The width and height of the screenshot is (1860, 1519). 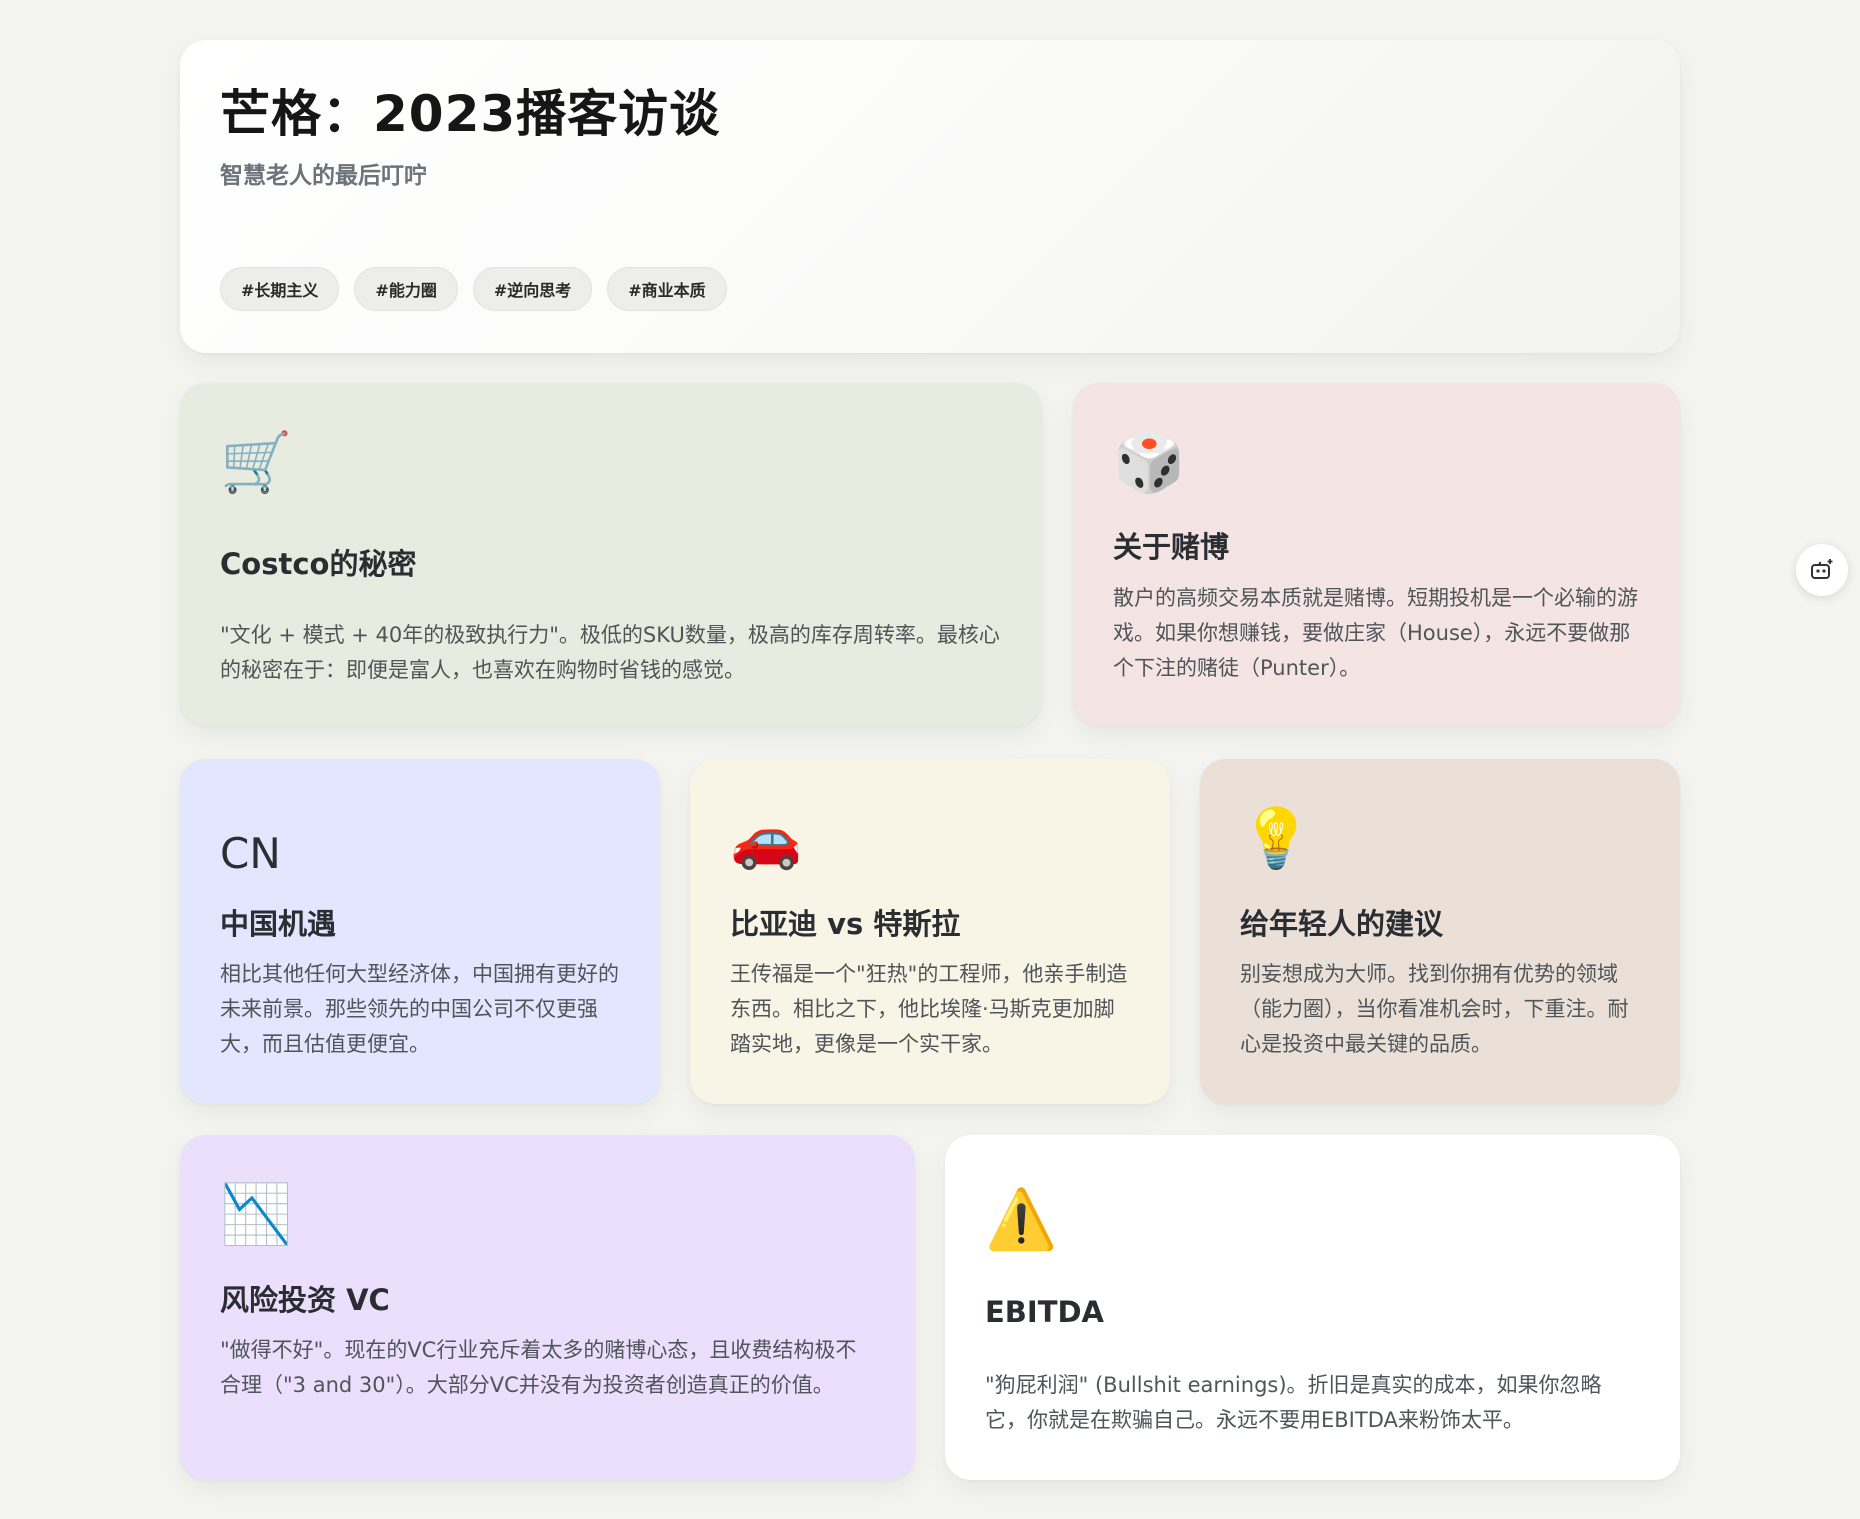 I want to click on assistant-button, so click(x=1822, y=570).